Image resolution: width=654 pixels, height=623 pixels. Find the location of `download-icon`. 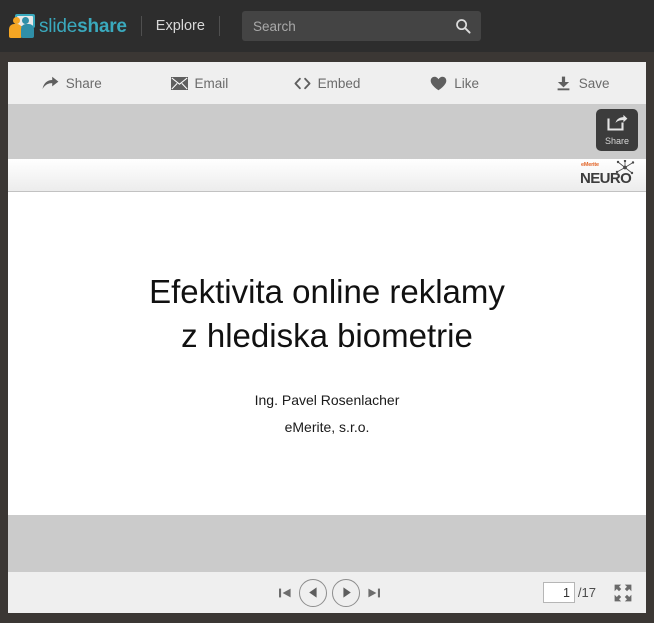

download-icon is located at coordinates (563, 83).